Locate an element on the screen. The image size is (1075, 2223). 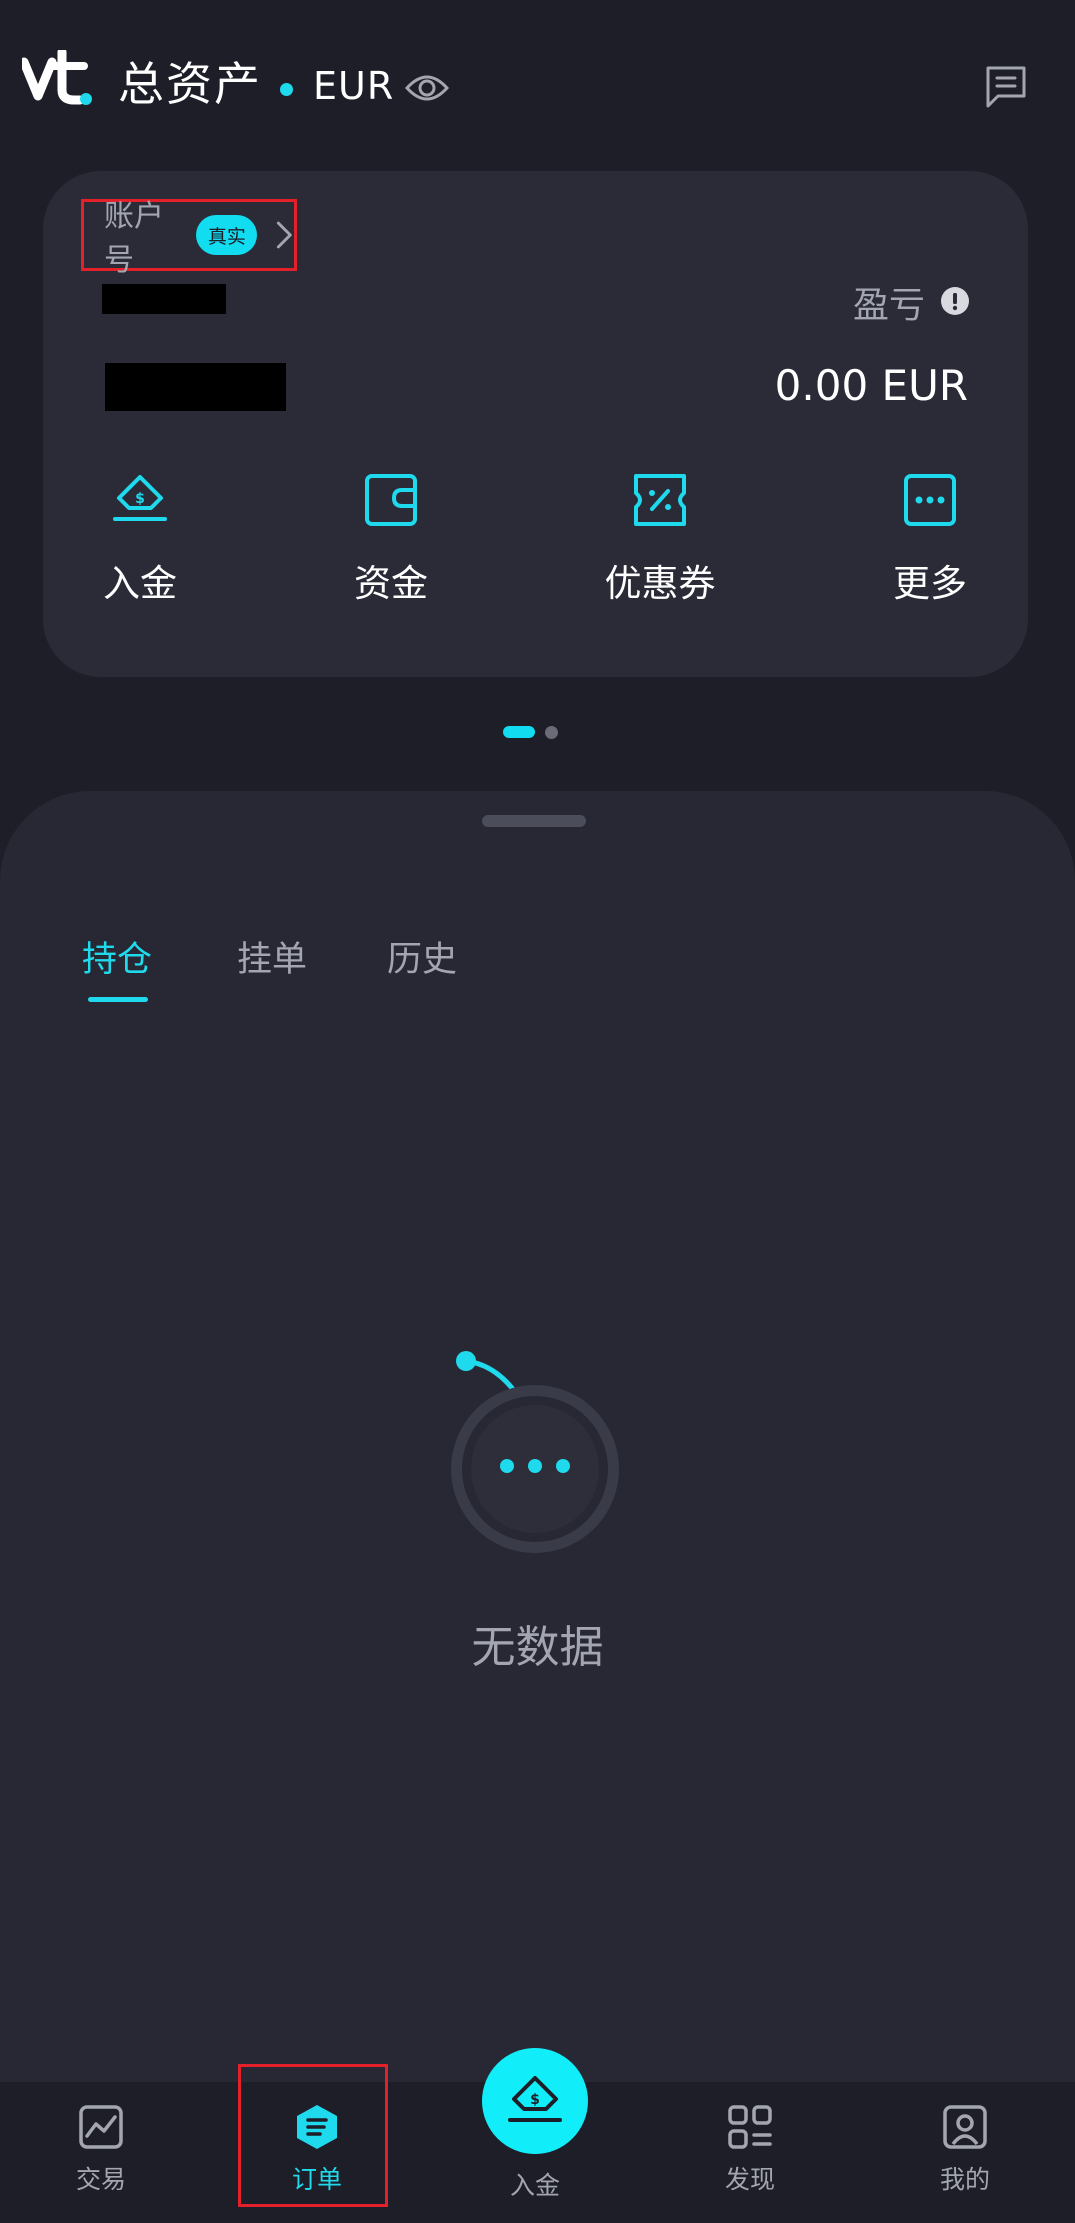
action-deposit: $ 入金 is located at coordinates (140, 551).